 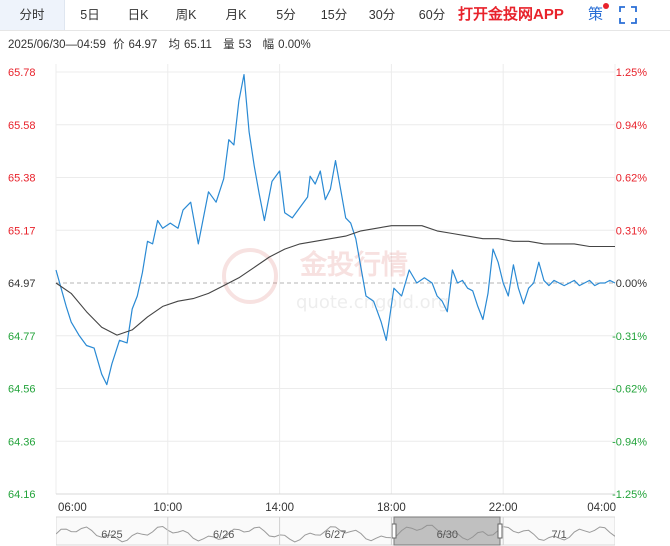 I want to click on y-right-tick-label: -0.62%, so click(x=629, y=390).